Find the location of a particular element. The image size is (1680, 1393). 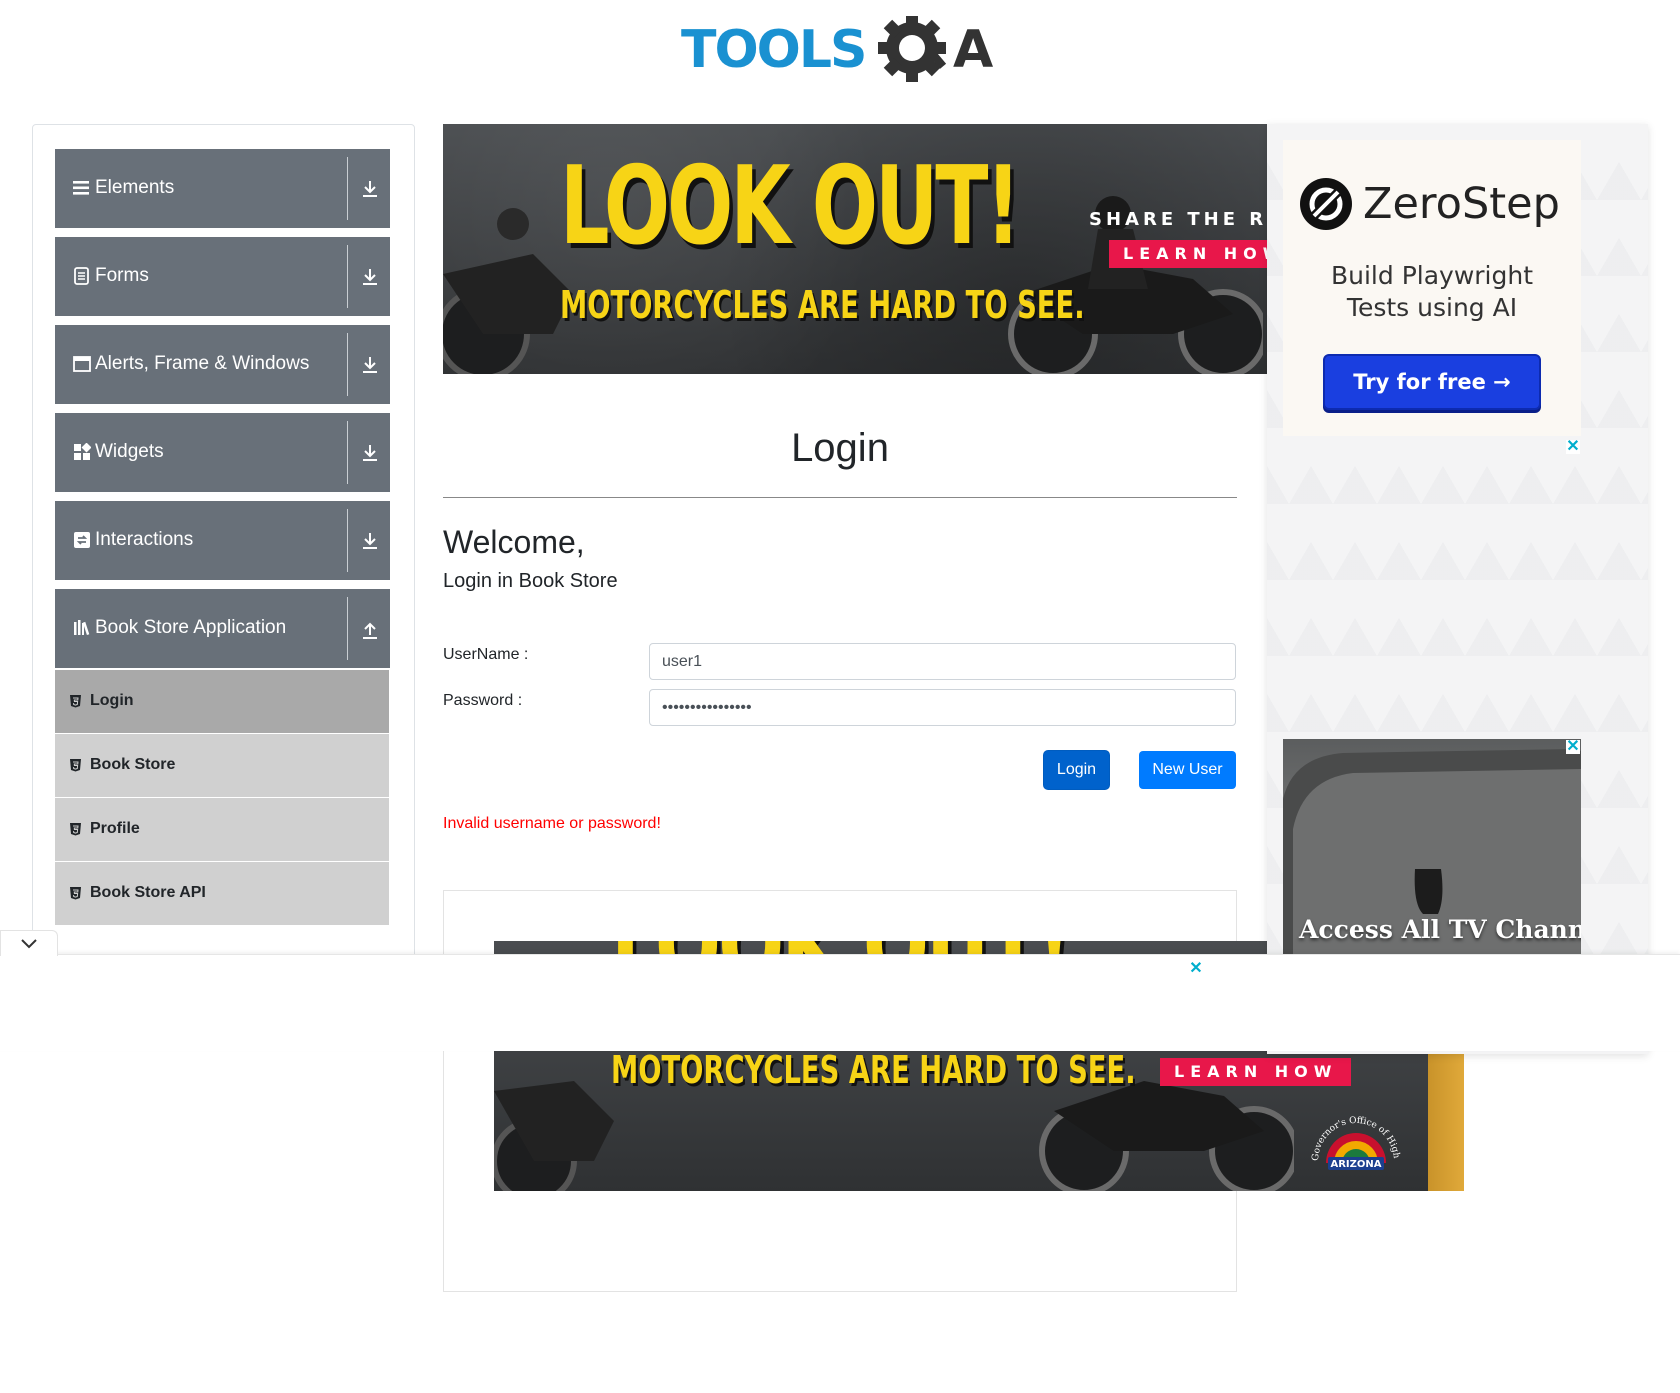

zerostep-tagline-line2: Tests using AI is located at coordinates (1432, 307).